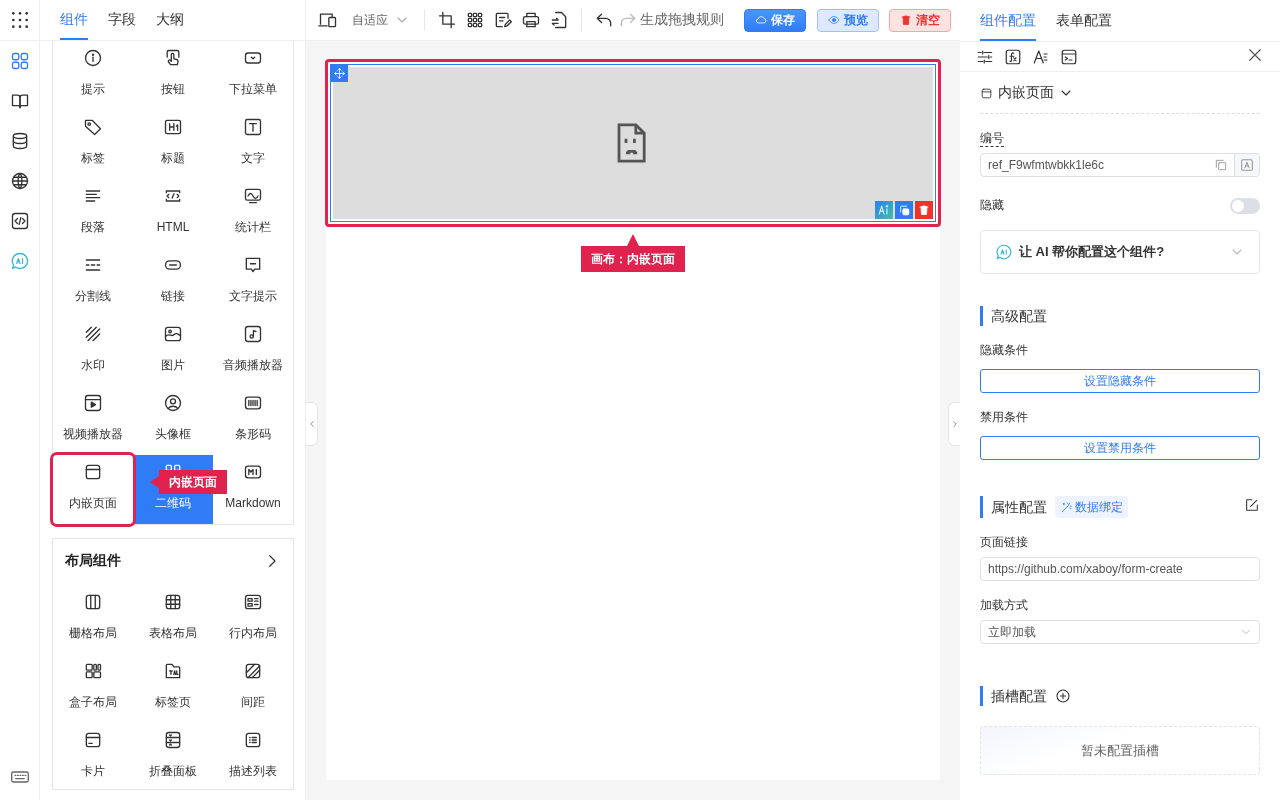 This screenshot has height=800, width=1280. What do you see at coordinates (188, 482) in the screenshot?
I see `component-name-tooltip: 内嵌页面` at bounding box center [188, 482].